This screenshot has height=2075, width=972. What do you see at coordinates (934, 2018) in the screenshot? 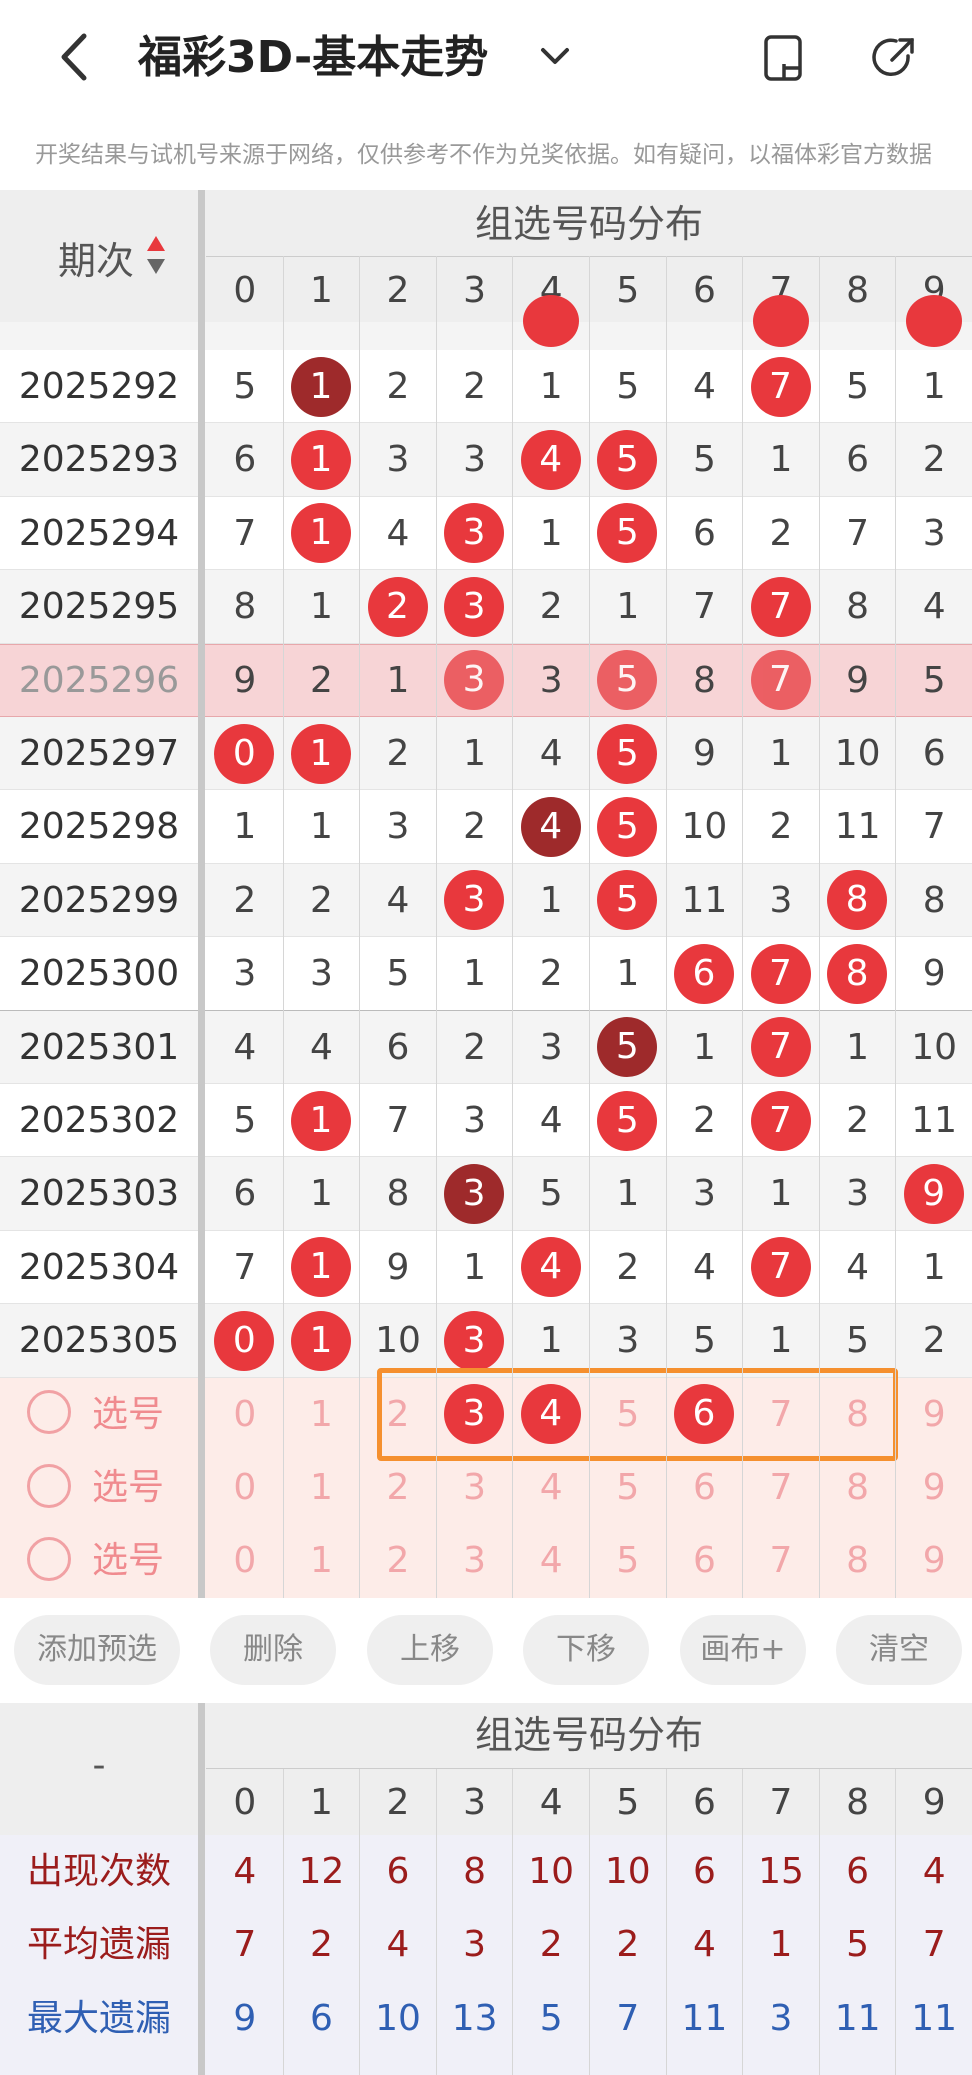
I see `stats-value: 11` at bounding box center [934, 2018].